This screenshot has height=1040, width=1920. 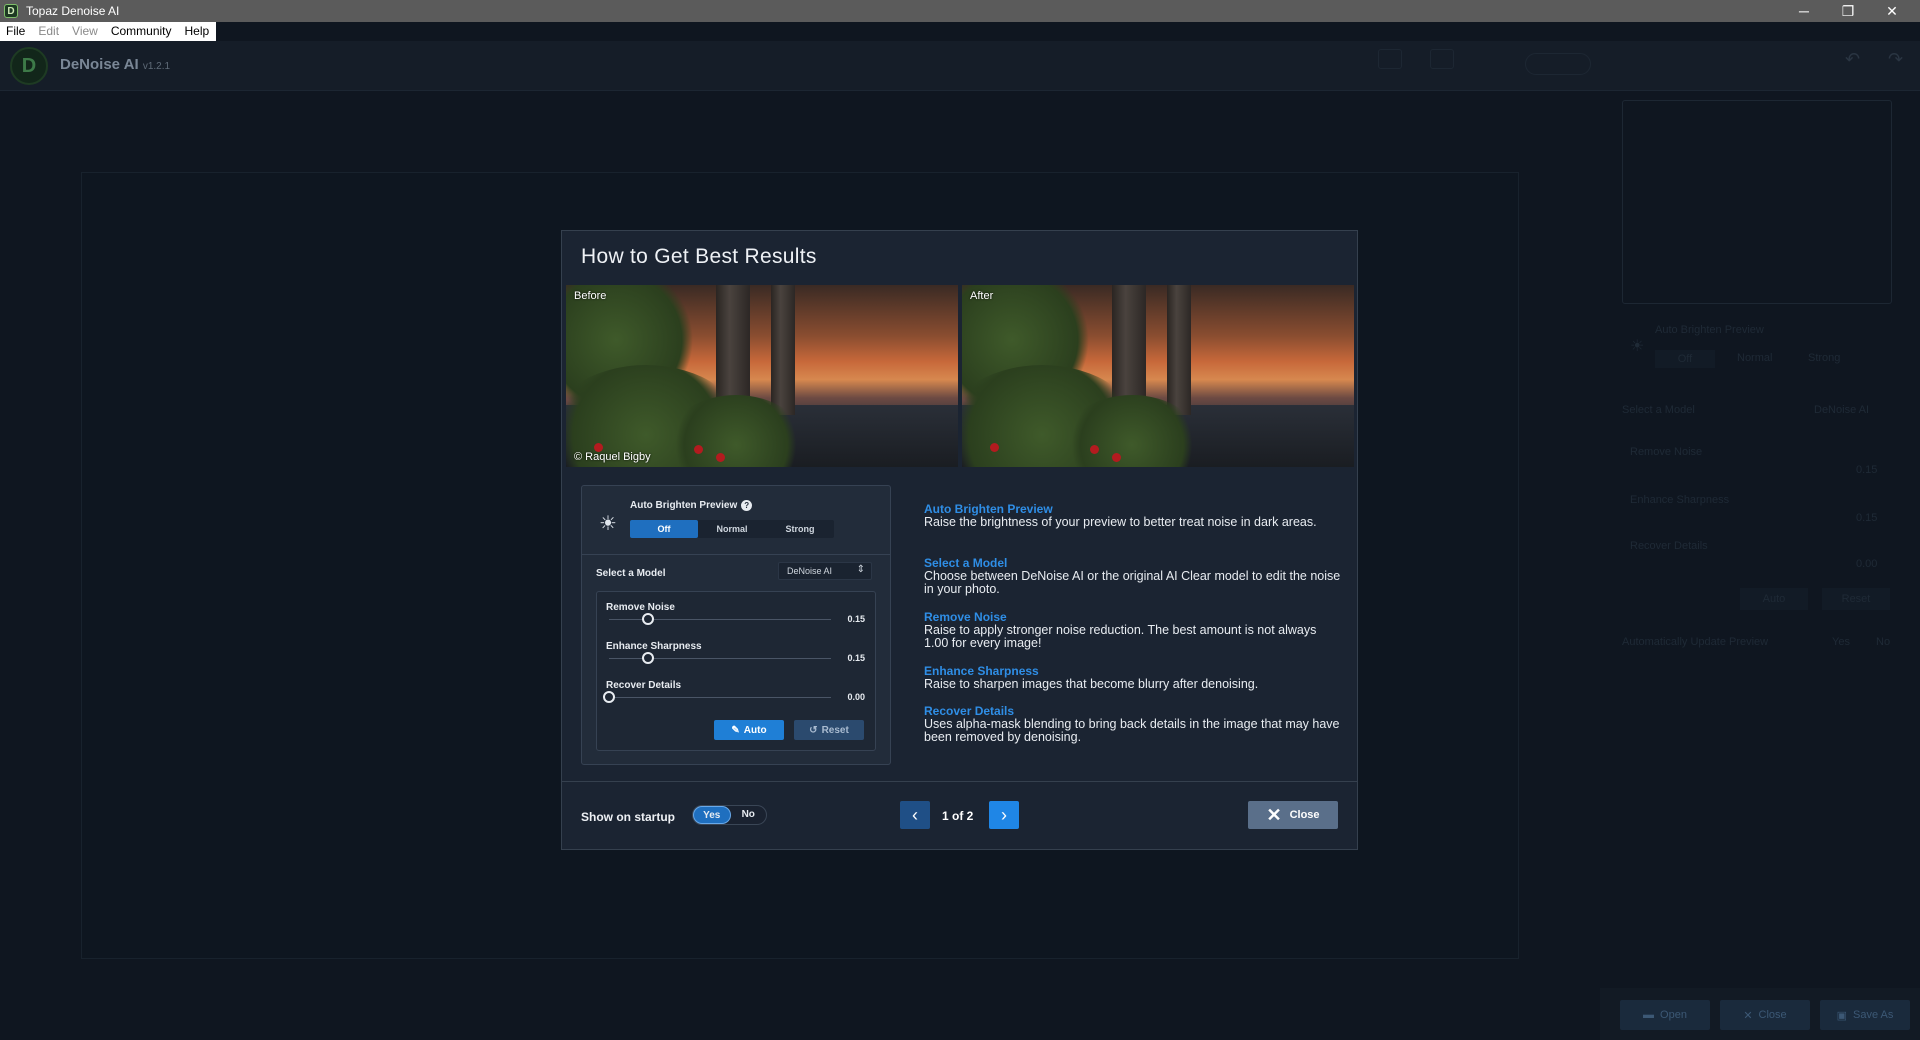 I want to click on panel-sun-icon: ☀, so click(x=1637, y=346).